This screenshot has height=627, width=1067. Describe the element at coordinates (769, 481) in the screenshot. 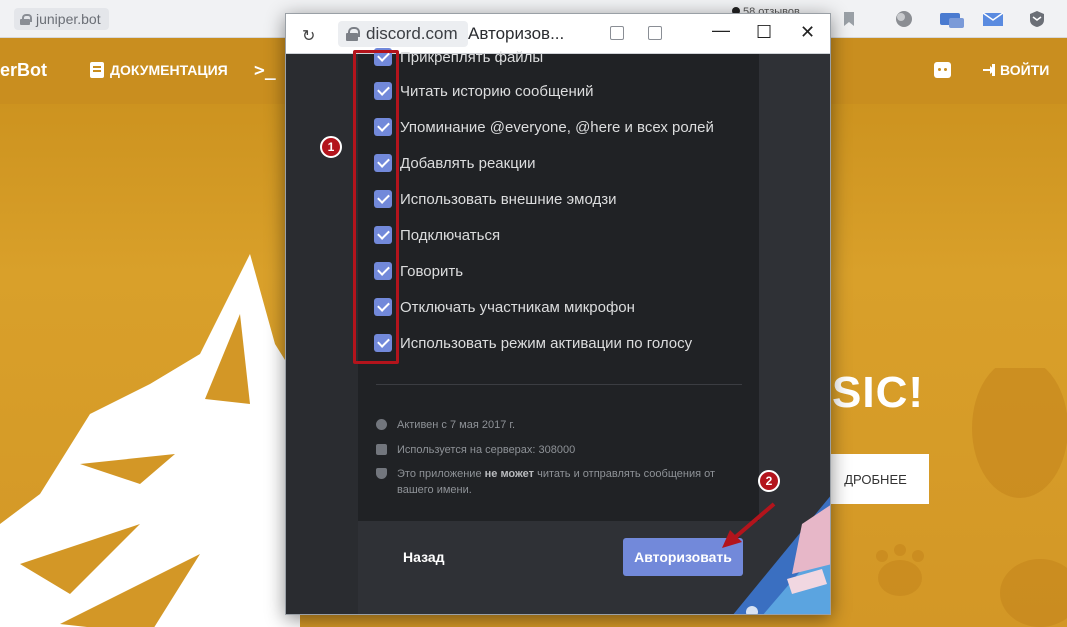

I see `annotation-badge-2: 2` at that location.